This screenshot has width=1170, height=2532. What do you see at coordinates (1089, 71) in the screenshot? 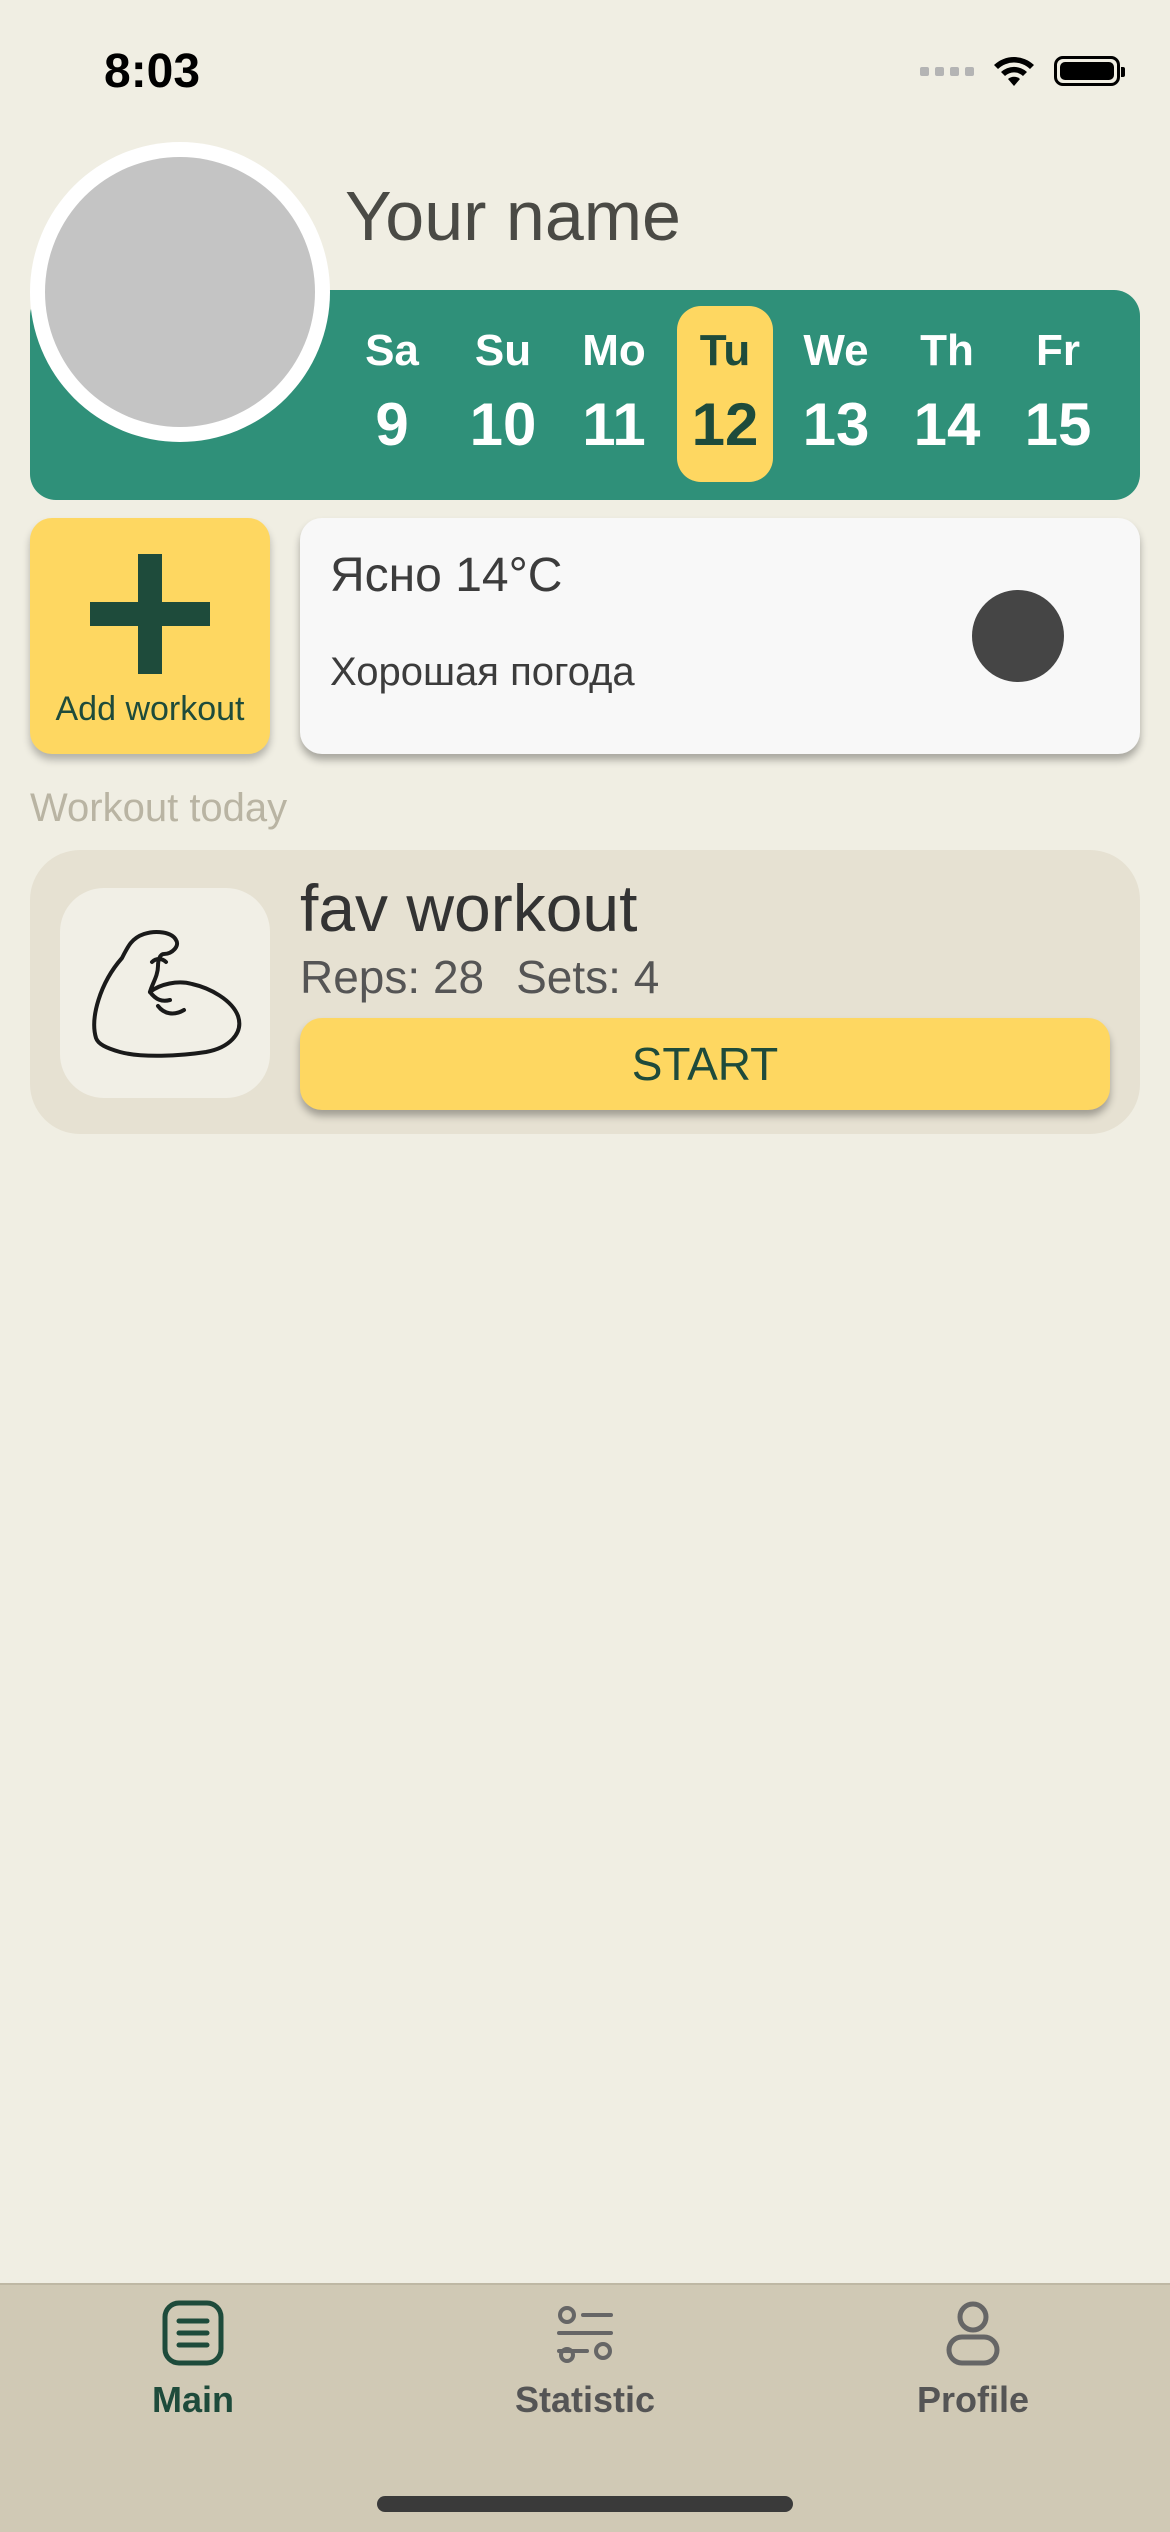
I see `battery-icon` at bounding box center [1089, 71].